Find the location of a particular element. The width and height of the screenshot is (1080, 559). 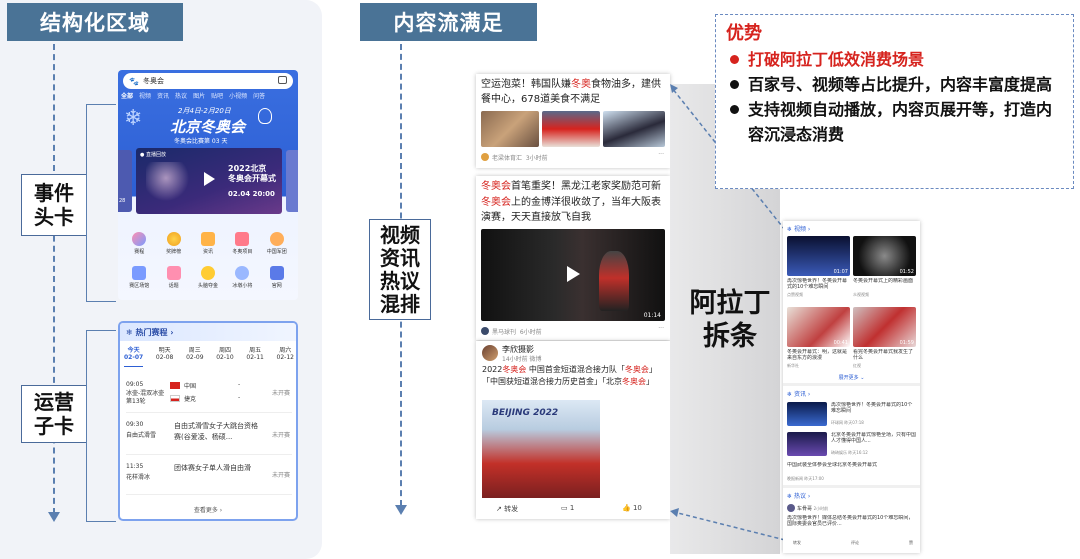

flag-team-photo is located at coordinates (571, 129).